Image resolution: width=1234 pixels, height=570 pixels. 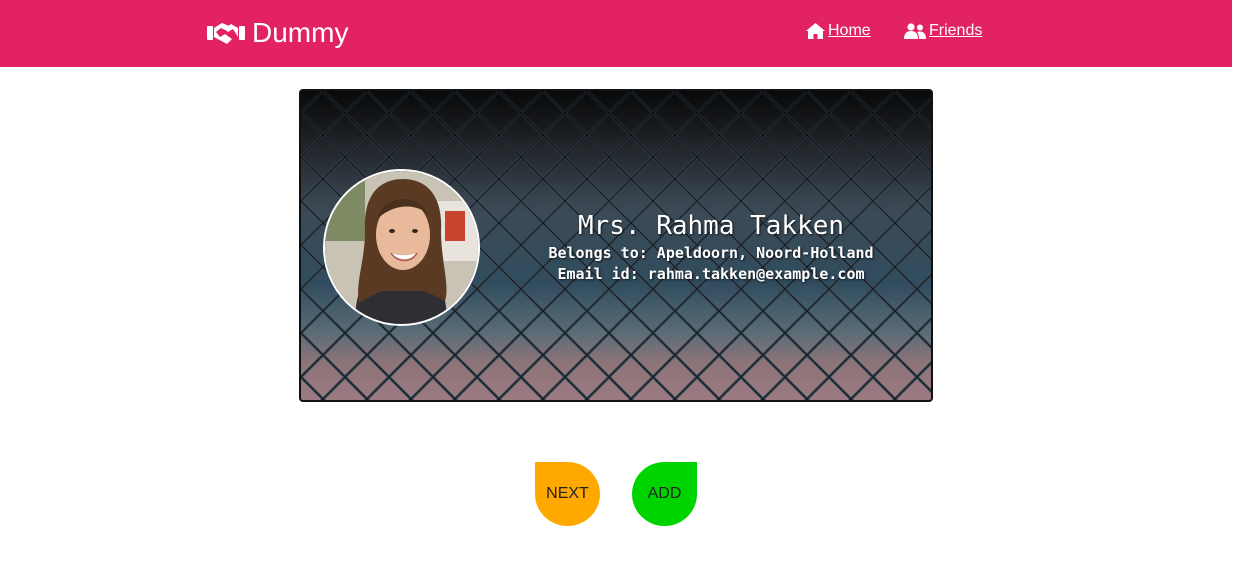 I want to click on nav-link-home-label: Home, so click(x=849, y=30).